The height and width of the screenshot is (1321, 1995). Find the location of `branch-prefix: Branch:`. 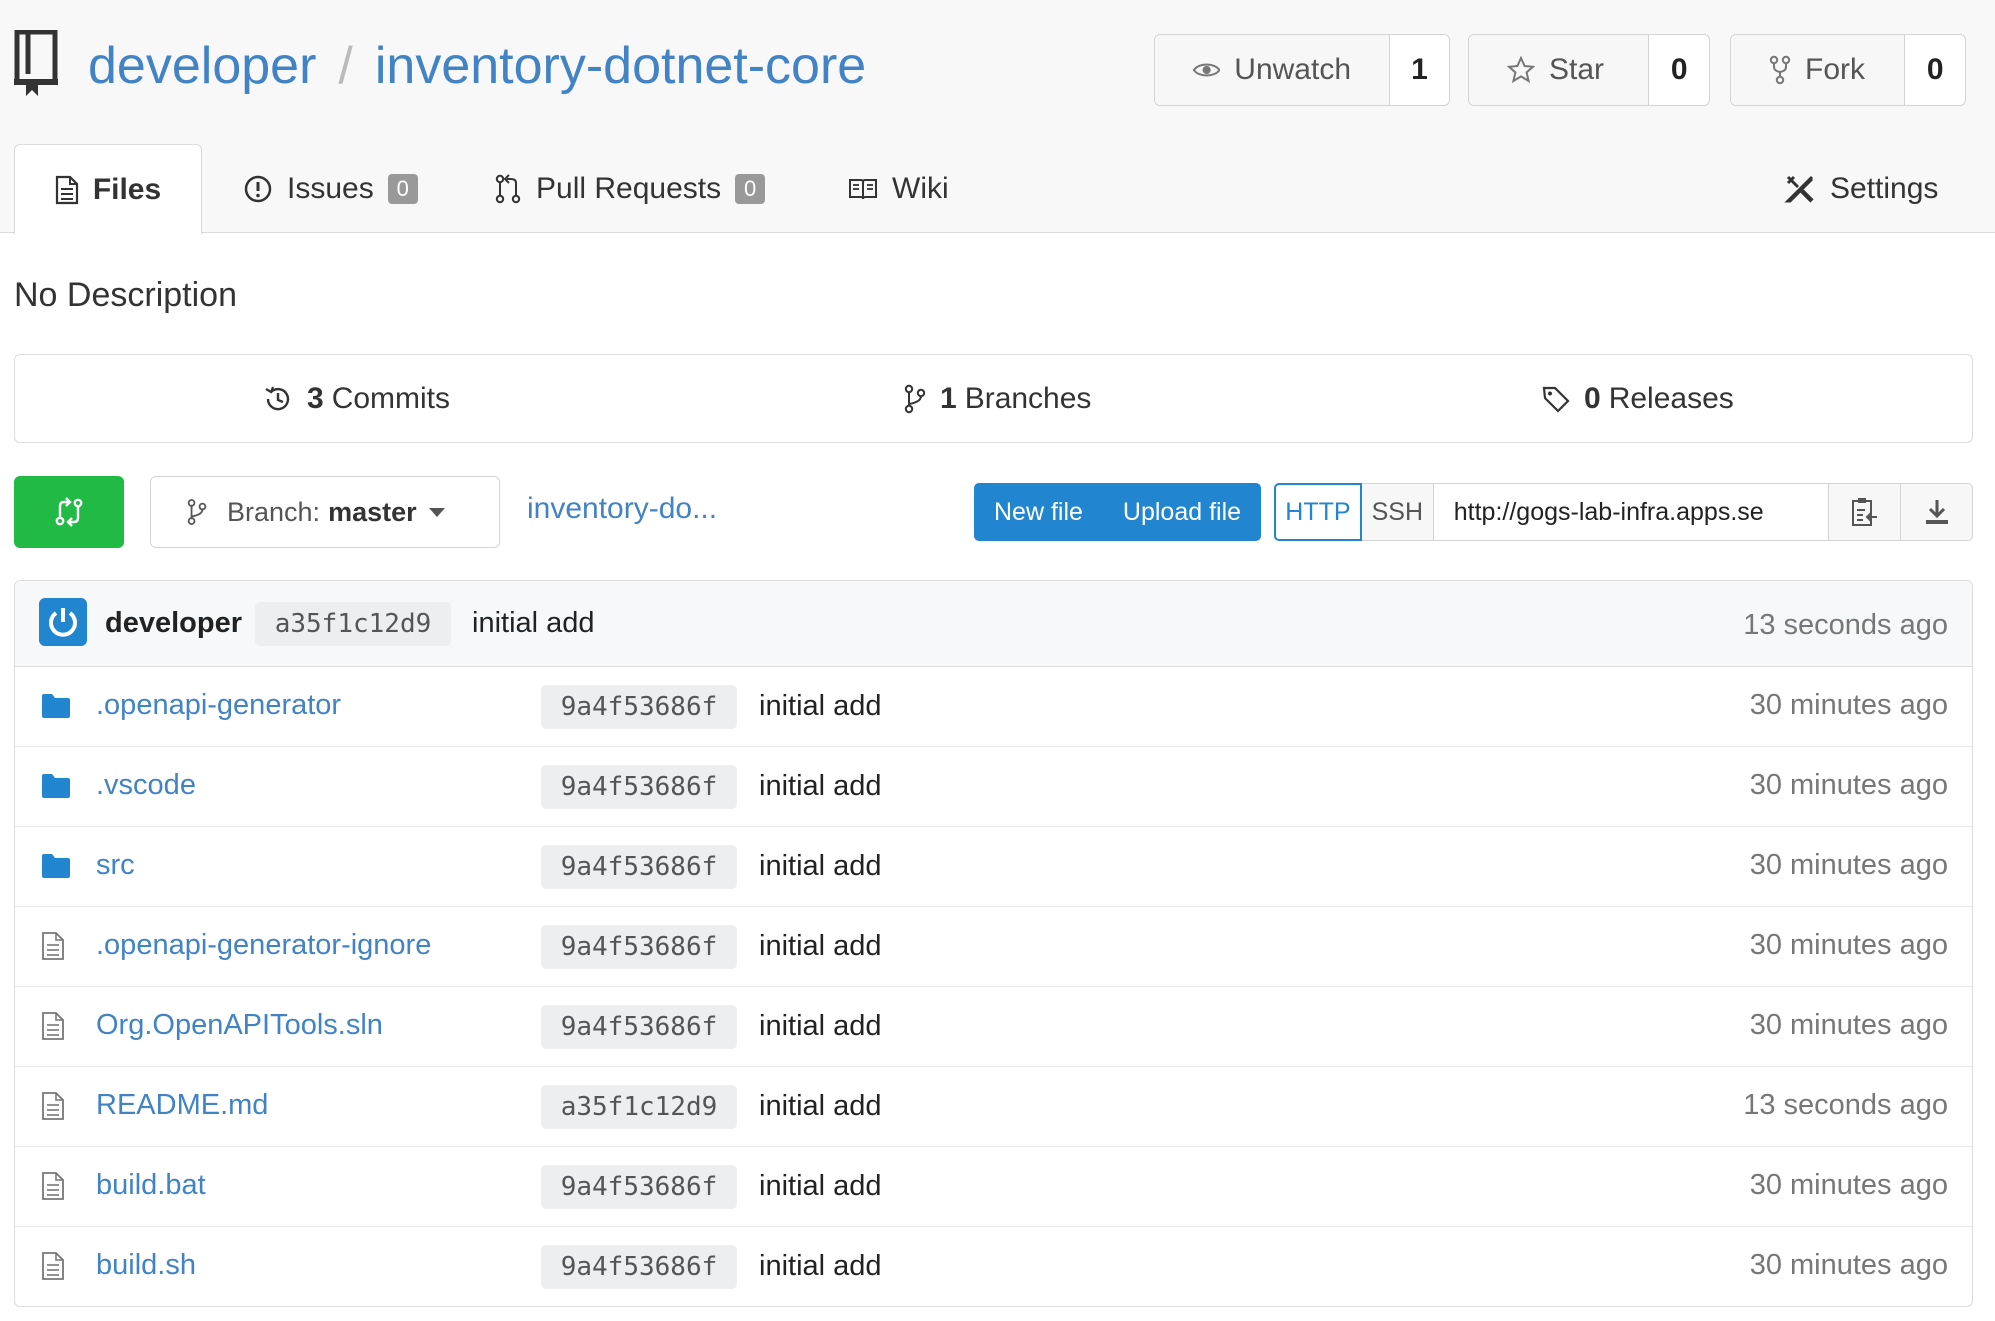

branch-prefix: Branch: is located at coordinates (274, 511).